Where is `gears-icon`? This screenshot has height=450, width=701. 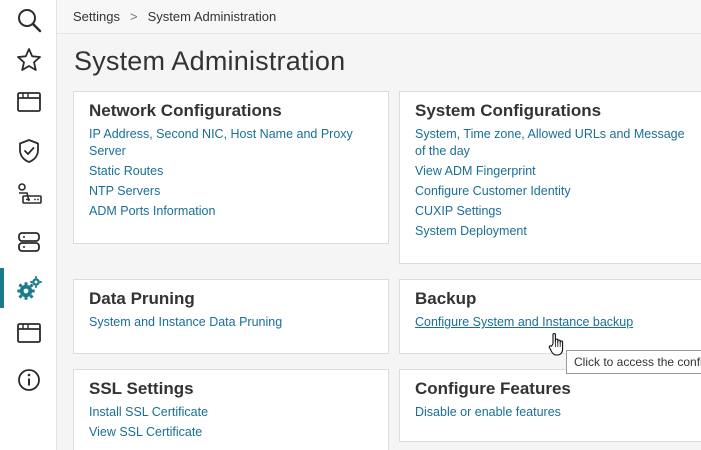
gears-icon is located at coordinates (29, 288).